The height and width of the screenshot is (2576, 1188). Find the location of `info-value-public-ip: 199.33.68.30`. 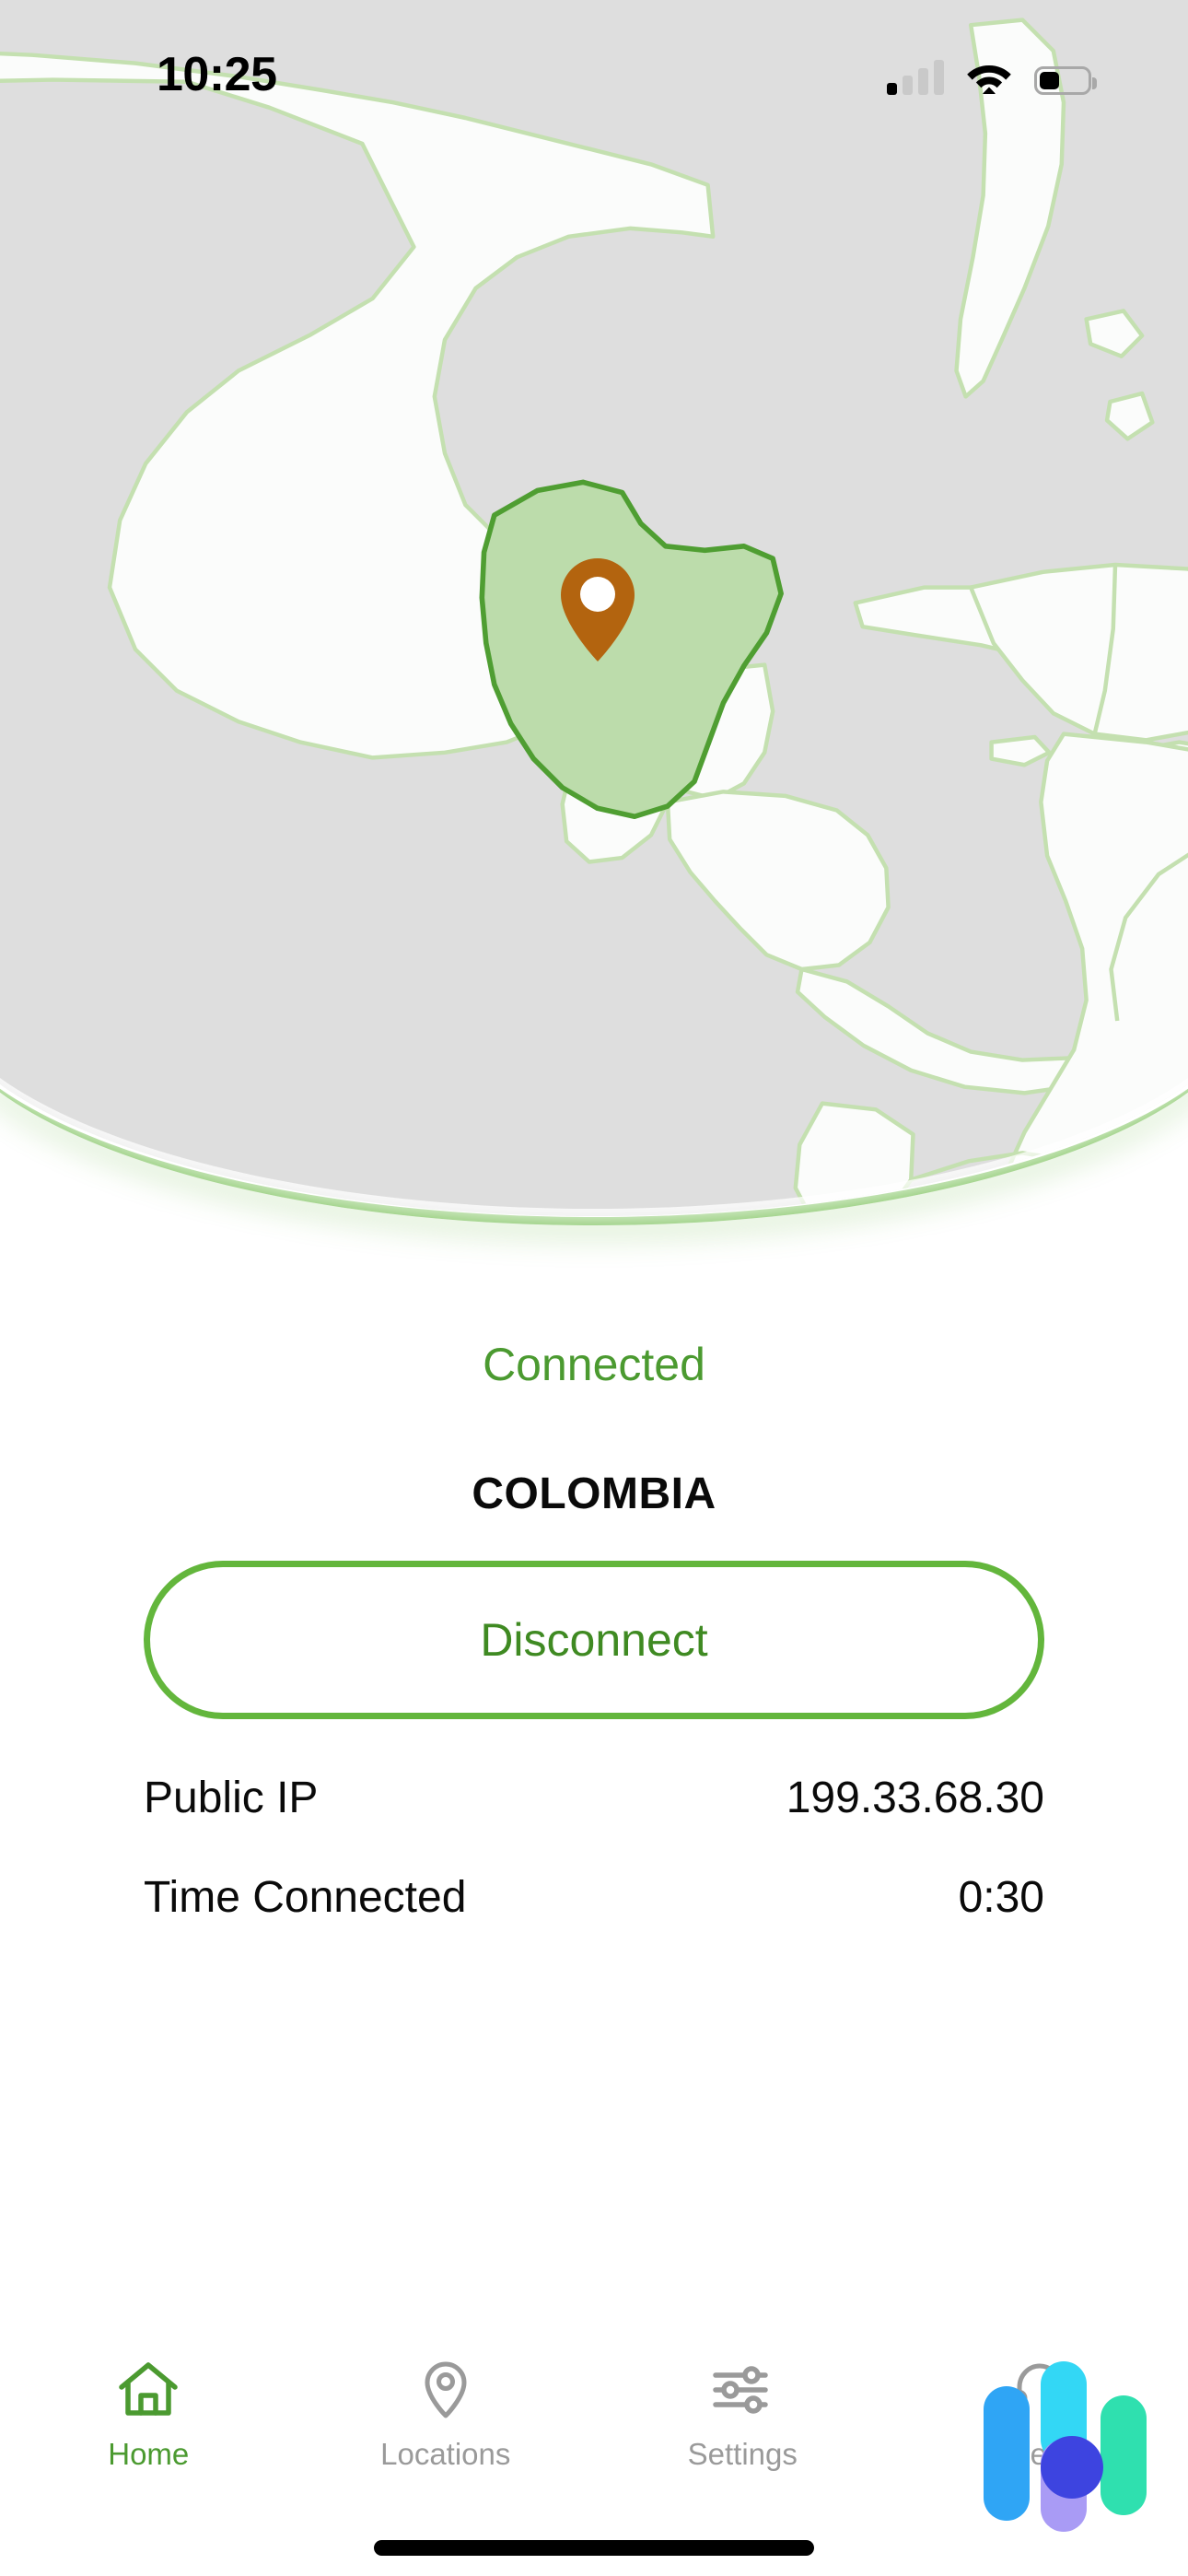

info-value-public-ip: 199.33.68.30 is located at coordinates (915, 1798).